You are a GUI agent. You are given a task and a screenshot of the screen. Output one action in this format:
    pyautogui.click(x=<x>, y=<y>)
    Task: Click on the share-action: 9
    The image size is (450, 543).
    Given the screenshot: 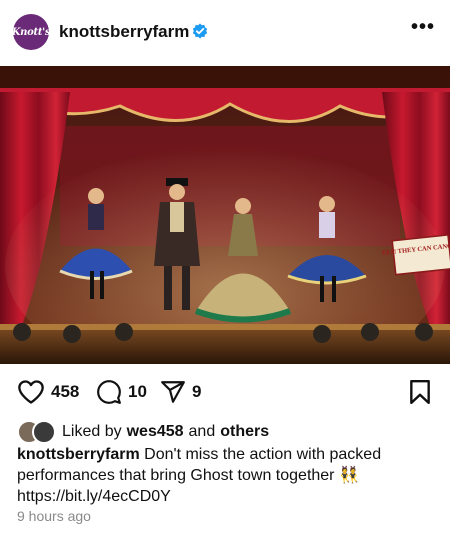 What is the action you would take?
    pyautogui.click(x=180, y=392)
    